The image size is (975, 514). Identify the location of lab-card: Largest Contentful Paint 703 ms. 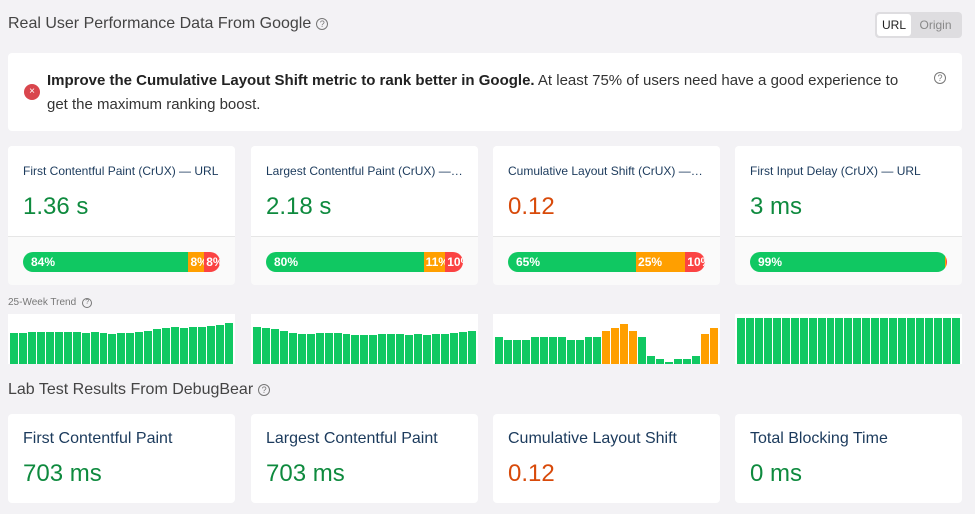
(364, 458).